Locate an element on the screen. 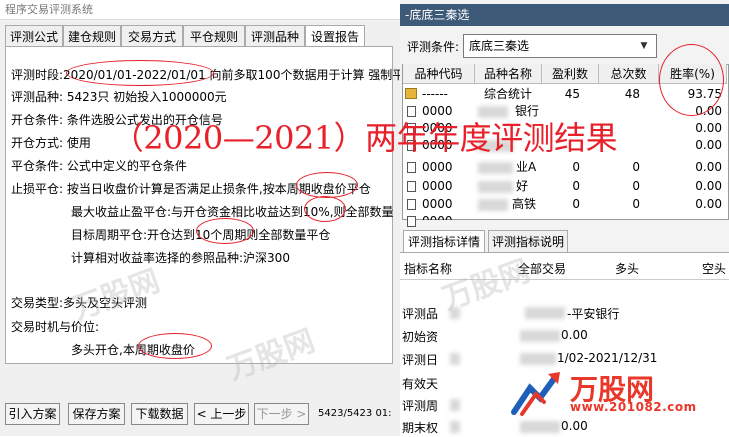  period-tail: 向前多取100个数据用于计算 强制平 is located at coordinates (307, 75).